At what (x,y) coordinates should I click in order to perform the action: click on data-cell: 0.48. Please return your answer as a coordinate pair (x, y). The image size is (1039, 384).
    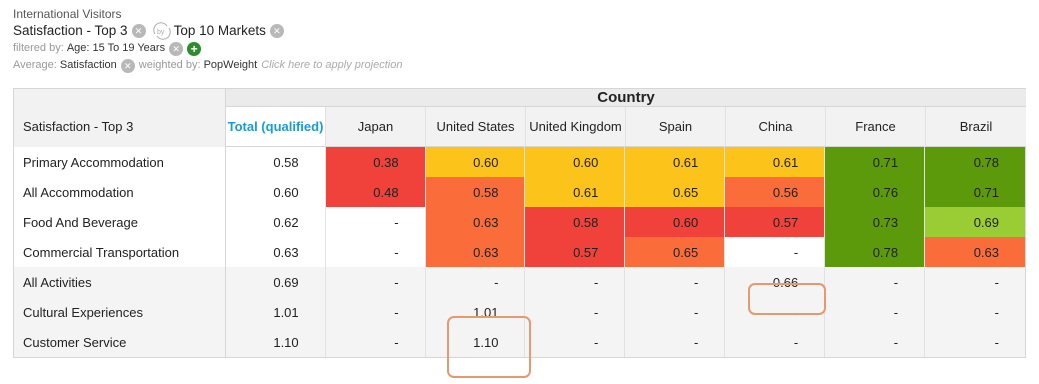
    Looking at the image, I should click on (375, 192).